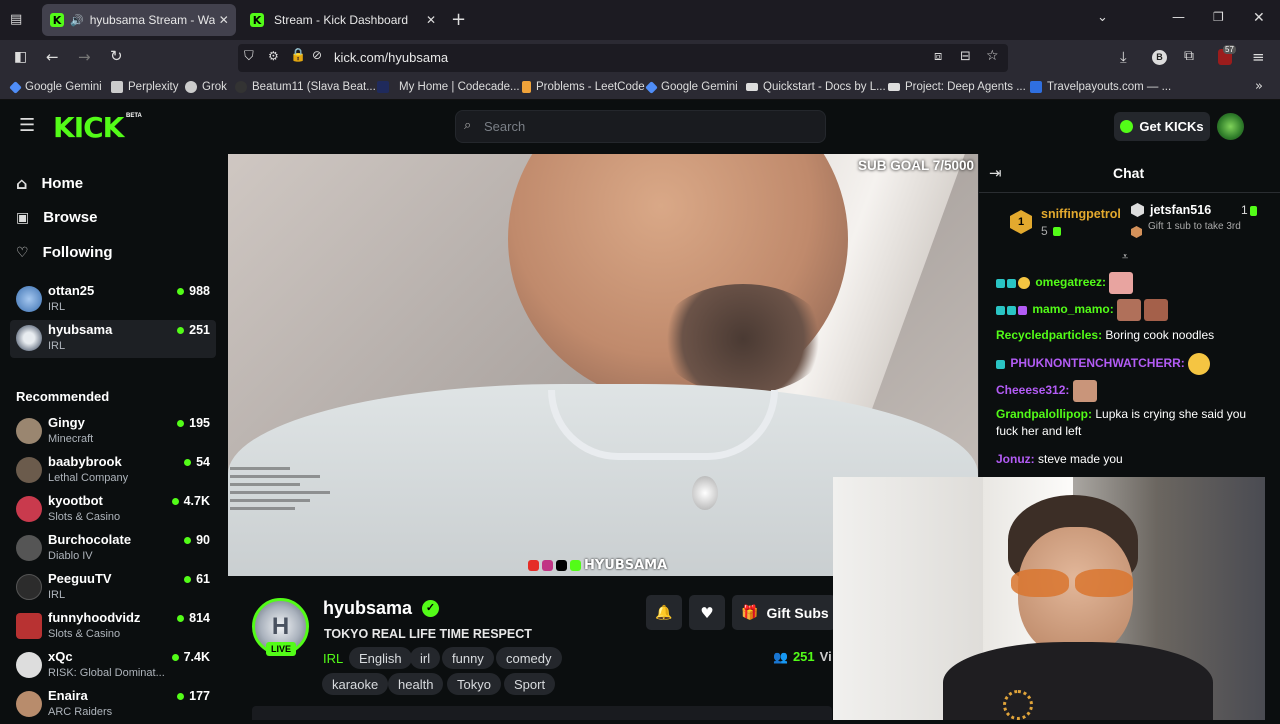  What do you see at coordinates (113, 300) in the screenshot?
I see `followed-channel-ottan25: ottan25 IRL 988` at bounding box center [113, 300].